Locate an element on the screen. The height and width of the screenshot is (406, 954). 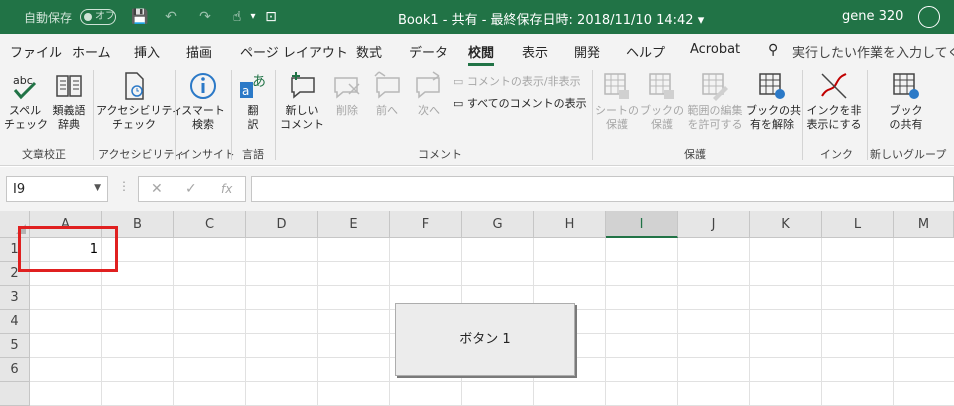
row-header-6: 6 is located at coordinates (15, 370).